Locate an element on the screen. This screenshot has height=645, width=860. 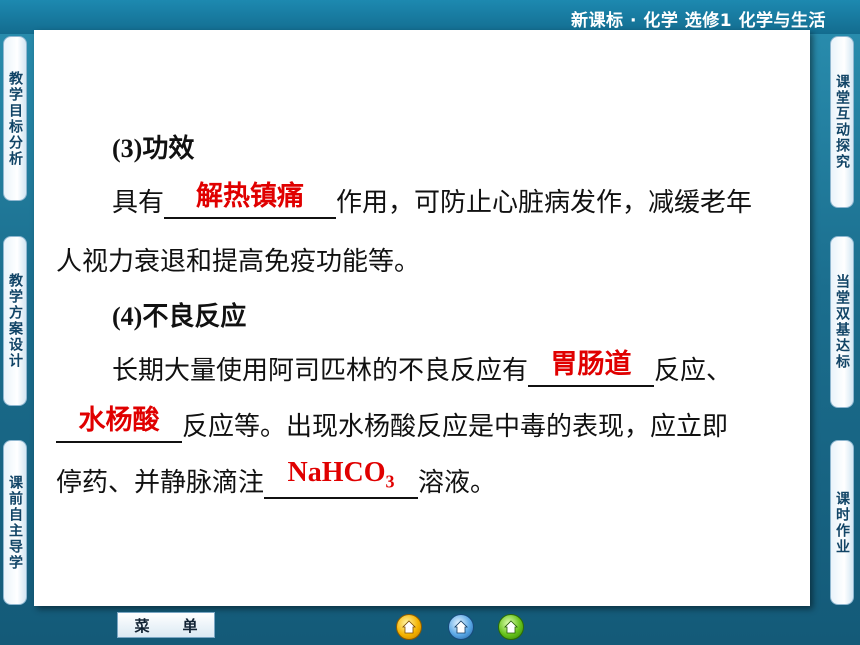
tab-label: 课前自主导学 is located at coordinates (15, 522).